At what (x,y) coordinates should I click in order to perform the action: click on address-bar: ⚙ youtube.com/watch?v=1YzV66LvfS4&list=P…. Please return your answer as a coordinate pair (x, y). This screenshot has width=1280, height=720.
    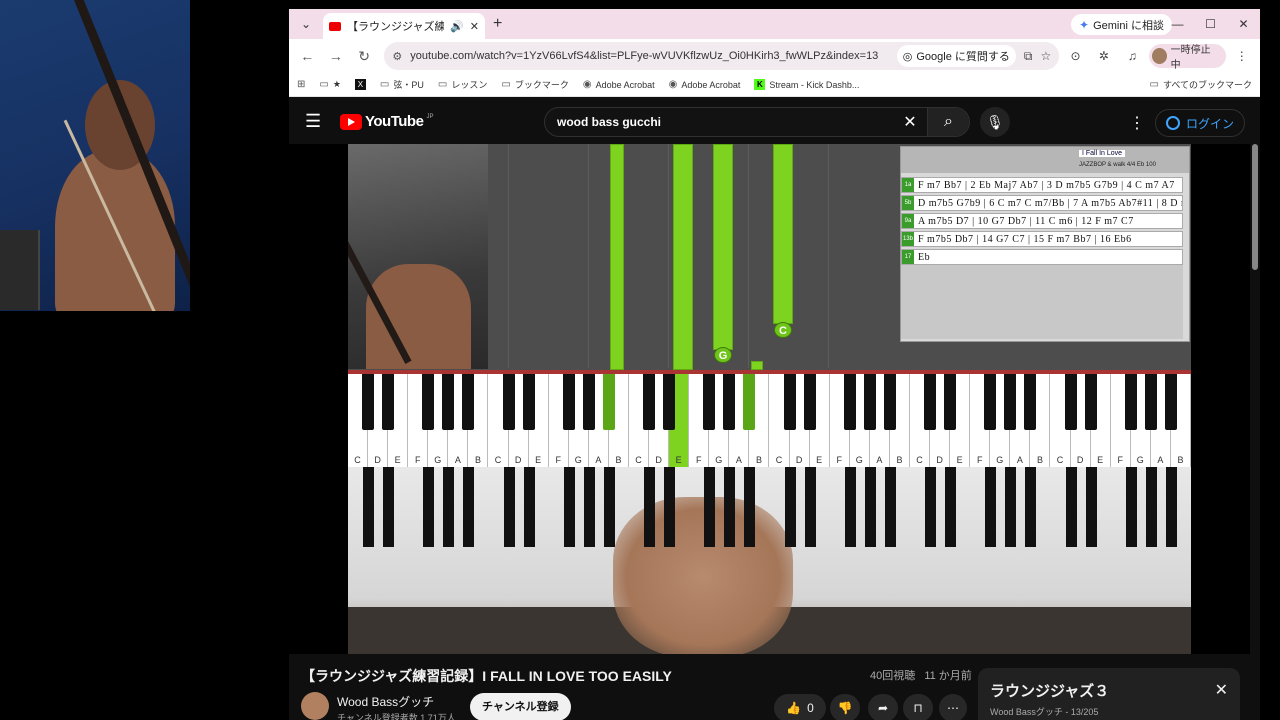
    Looking at the image, I should click on (722, 56).